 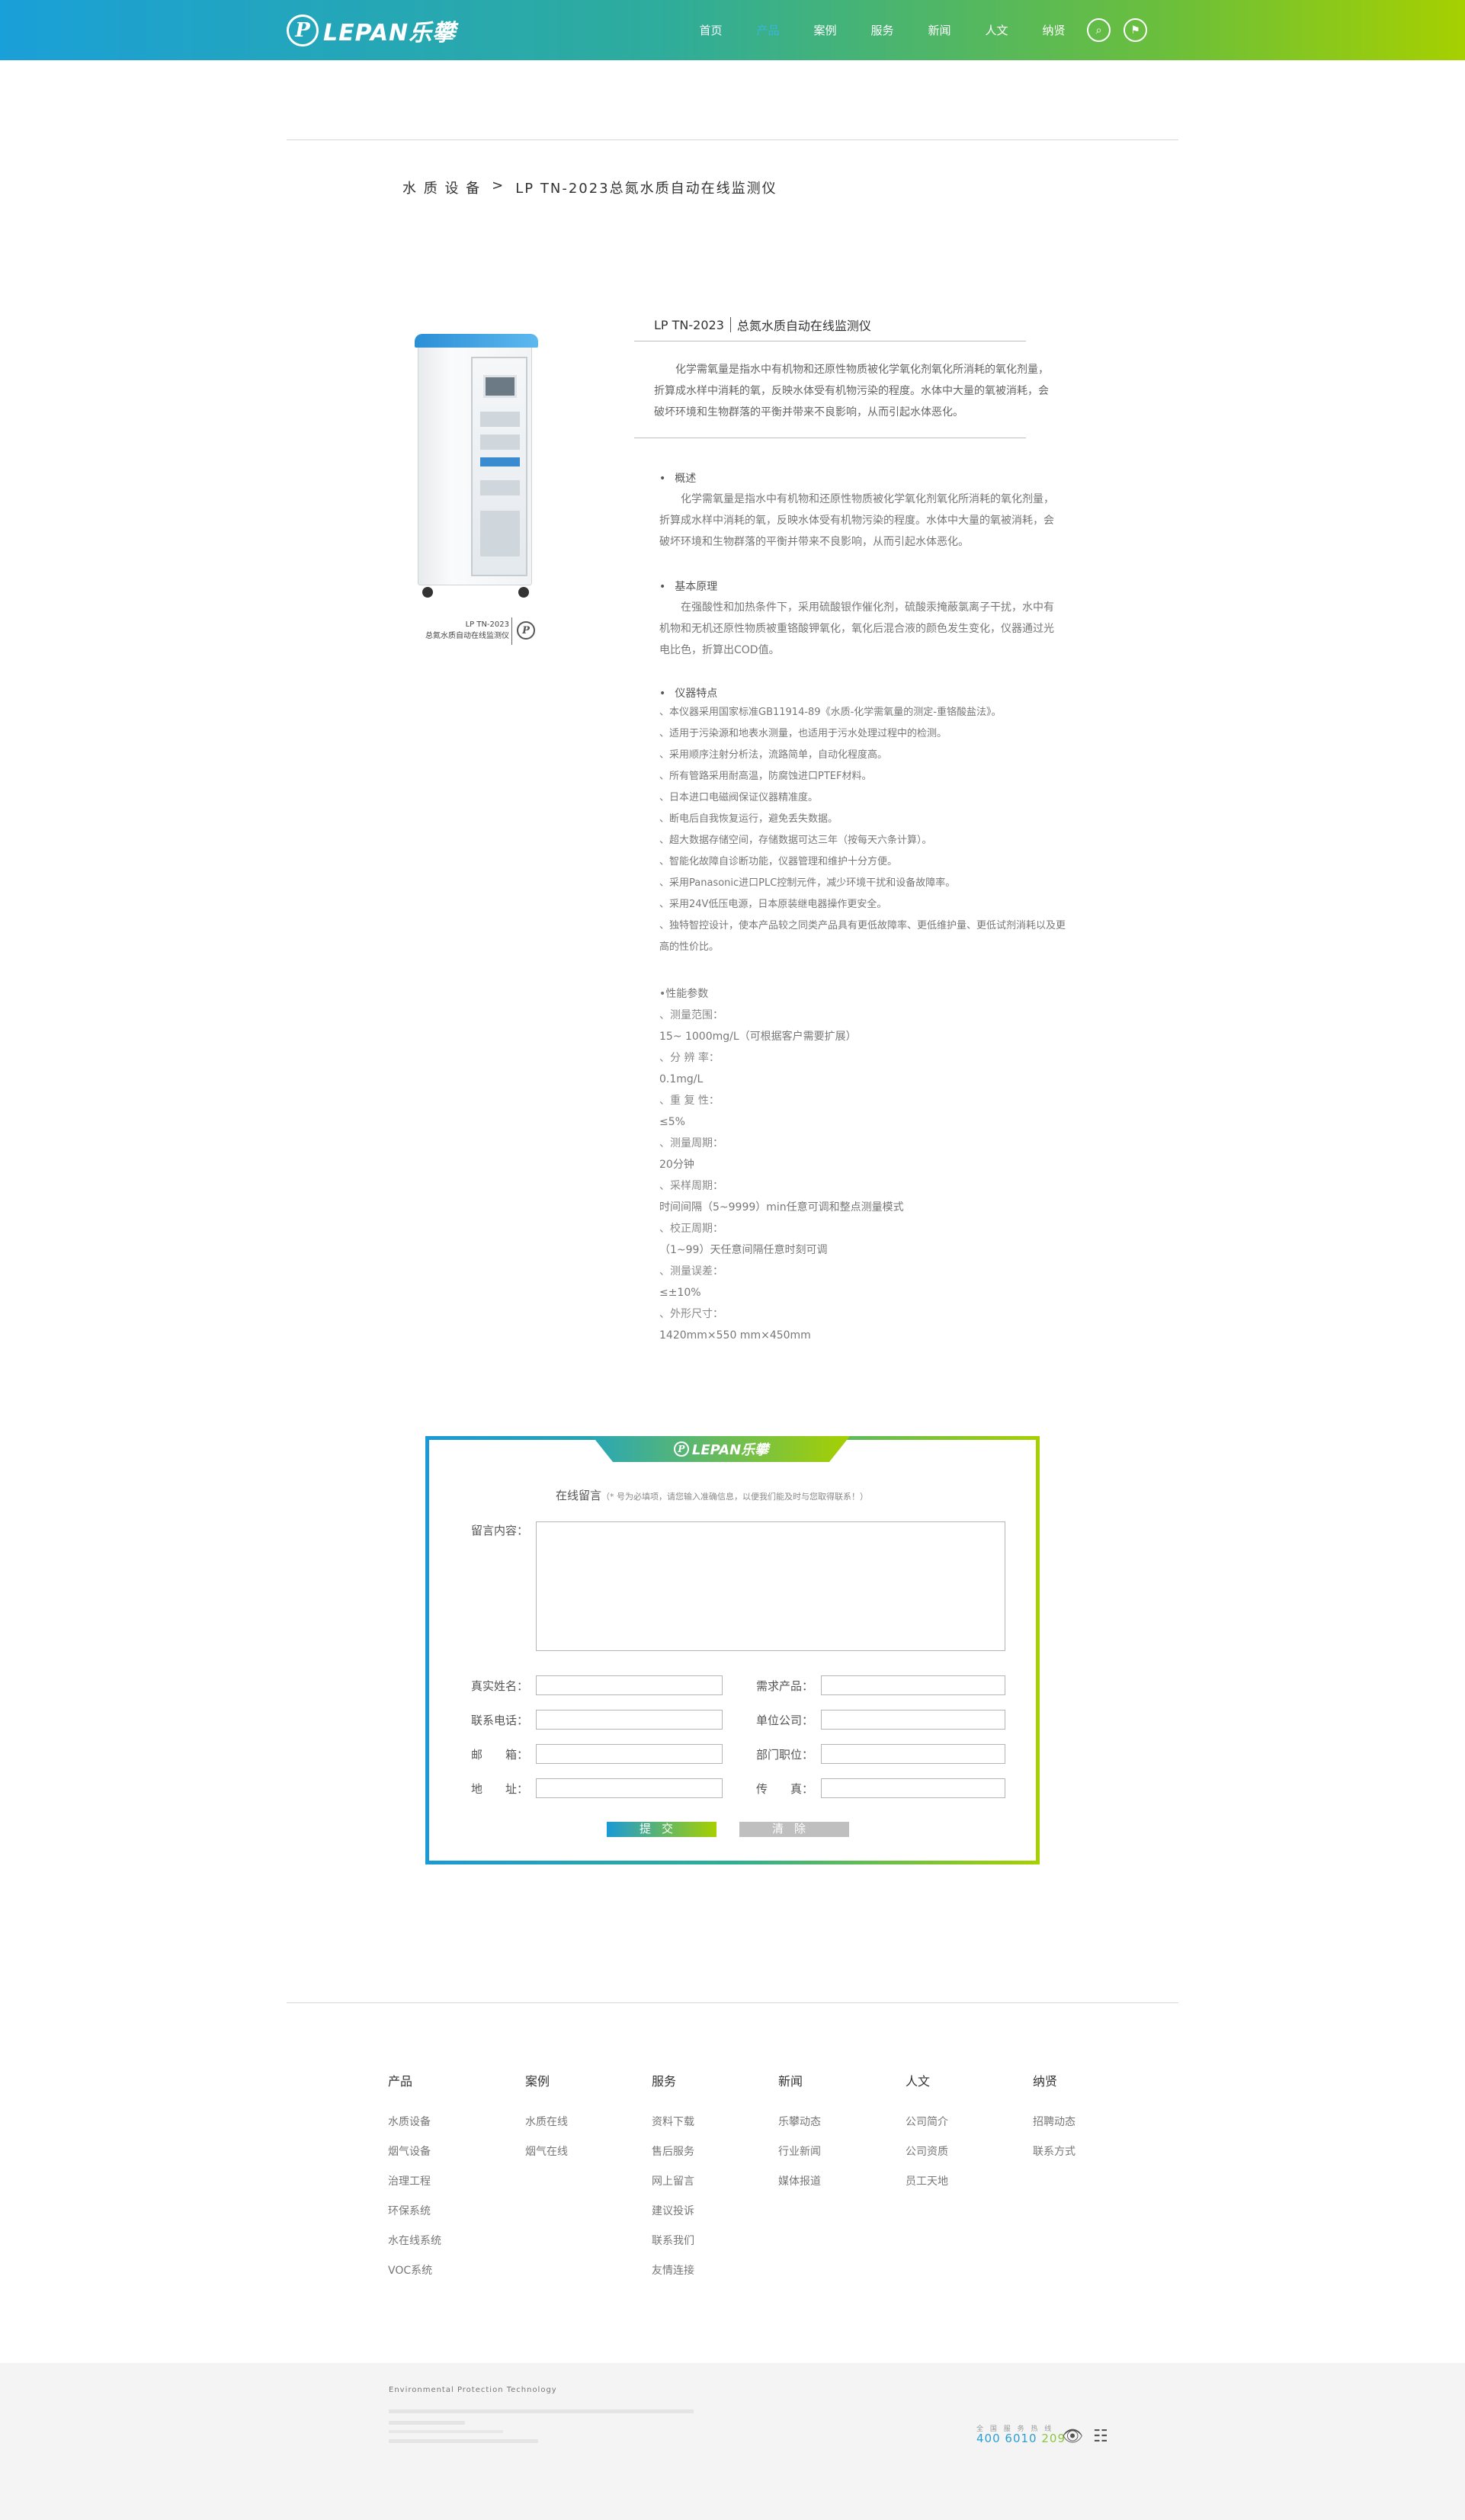 I want to click on footer-link: 水质在线, so click(x=546, y=2128).